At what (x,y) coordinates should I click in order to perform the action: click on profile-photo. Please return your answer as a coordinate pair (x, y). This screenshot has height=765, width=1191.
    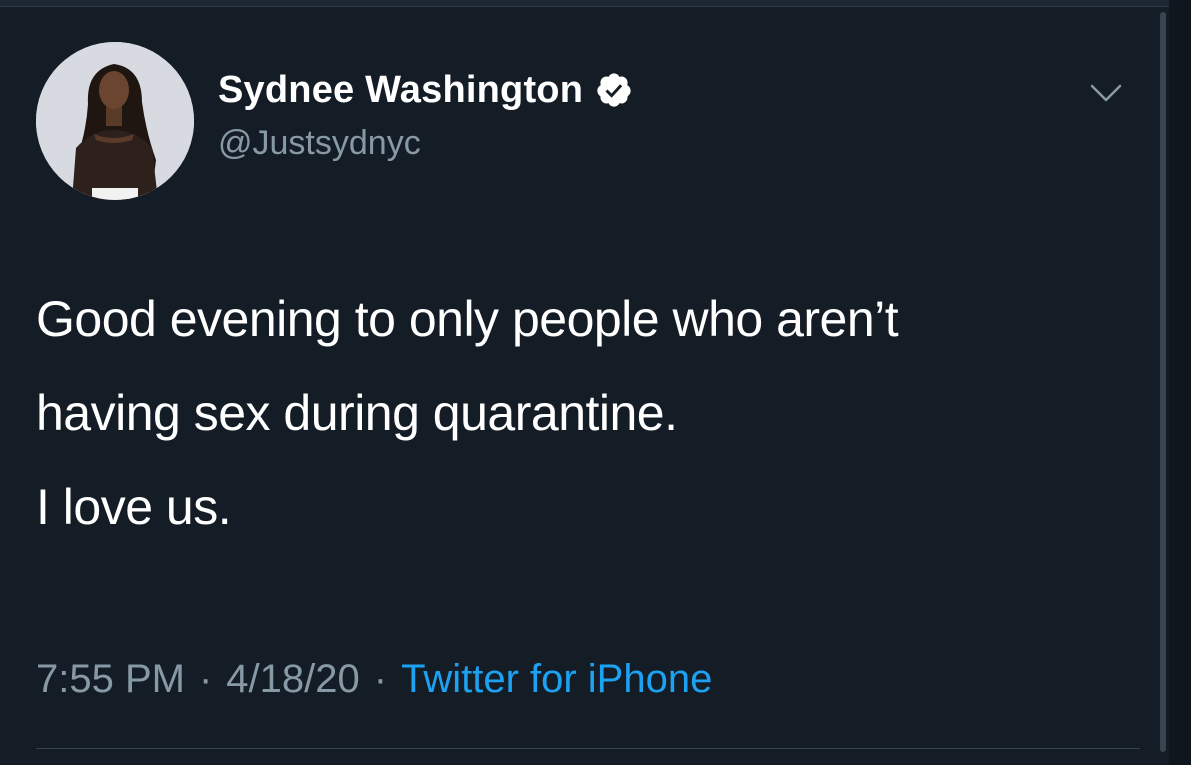
    Looking at the image, I should click on (115, 121).